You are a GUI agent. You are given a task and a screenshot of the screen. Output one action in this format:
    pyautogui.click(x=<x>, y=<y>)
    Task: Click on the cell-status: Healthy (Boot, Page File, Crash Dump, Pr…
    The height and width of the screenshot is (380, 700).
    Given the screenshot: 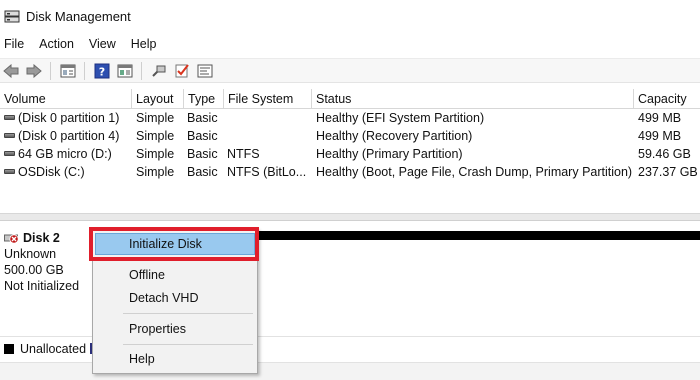 What is the action you would take?
    pyautogui.click(x=474, y=172)
    